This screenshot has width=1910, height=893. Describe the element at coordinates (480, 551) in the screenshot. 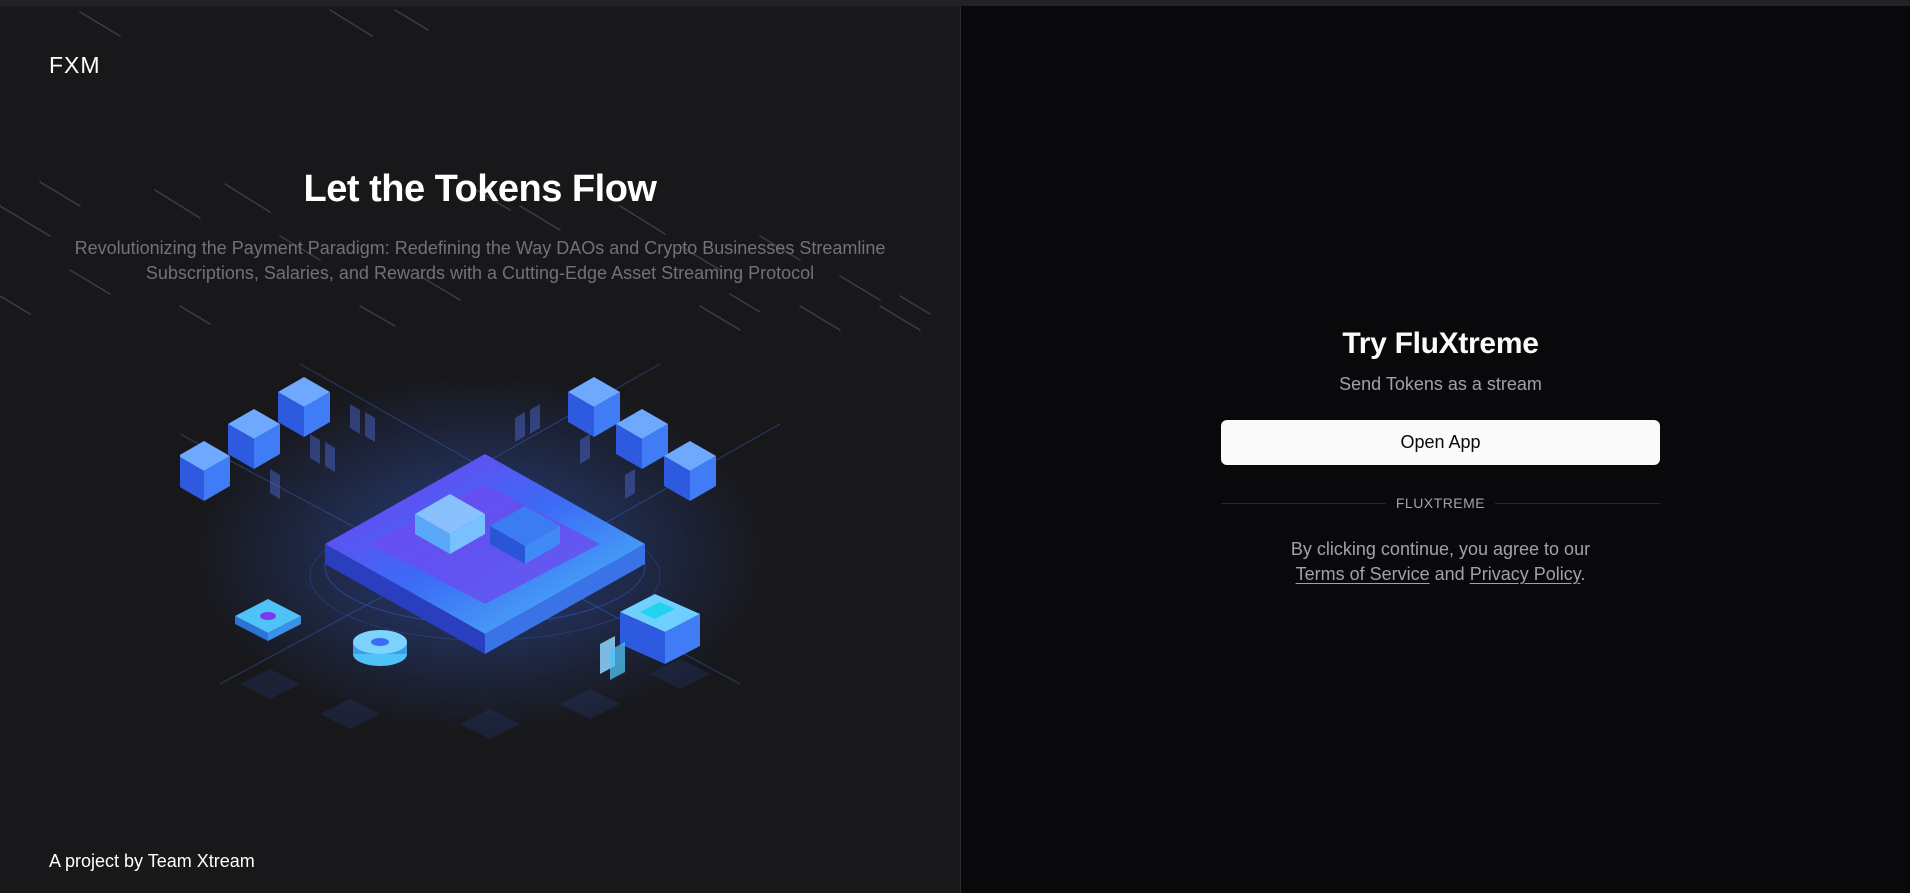

I see `blockchain-illustration` at that location.